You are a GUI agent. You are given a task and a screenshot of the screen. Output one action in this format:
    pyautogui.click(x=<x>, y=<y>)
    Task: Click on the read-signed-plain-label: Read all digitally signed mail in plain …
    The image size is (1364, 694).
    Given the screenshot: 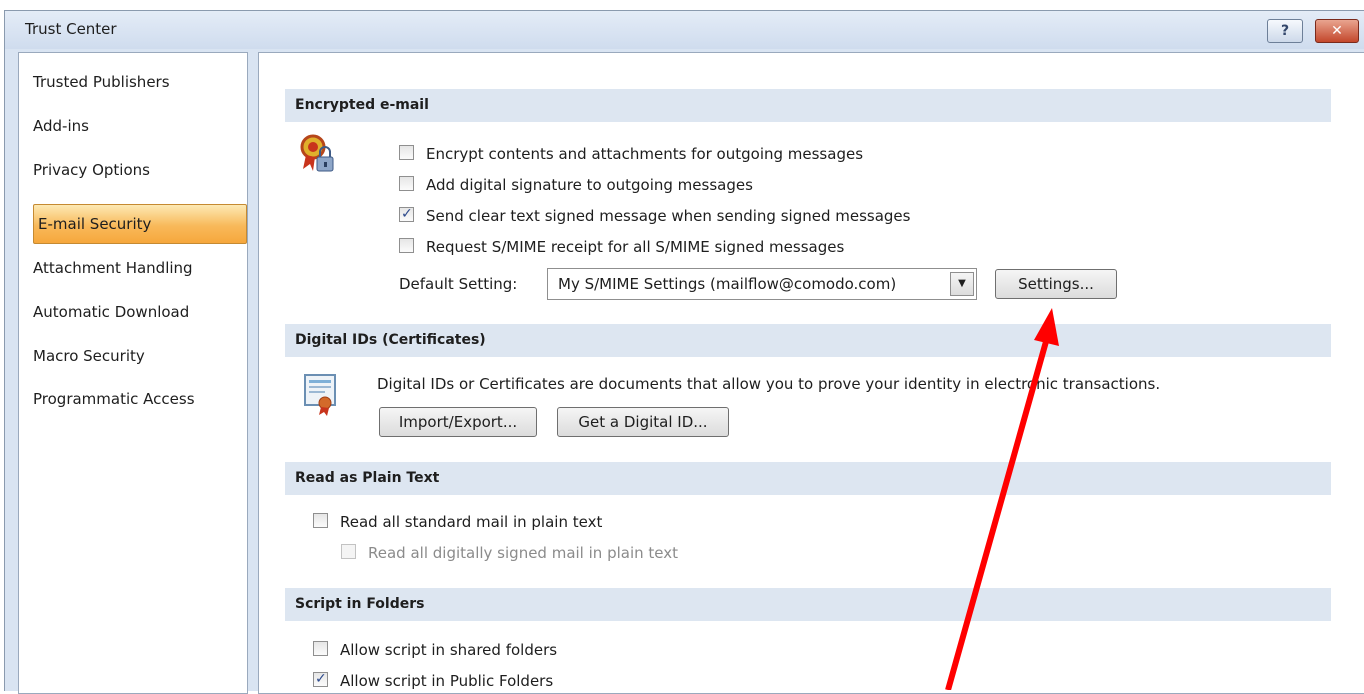 What is the action you would take?
    pyautogui.click(x=523, y=553)
    